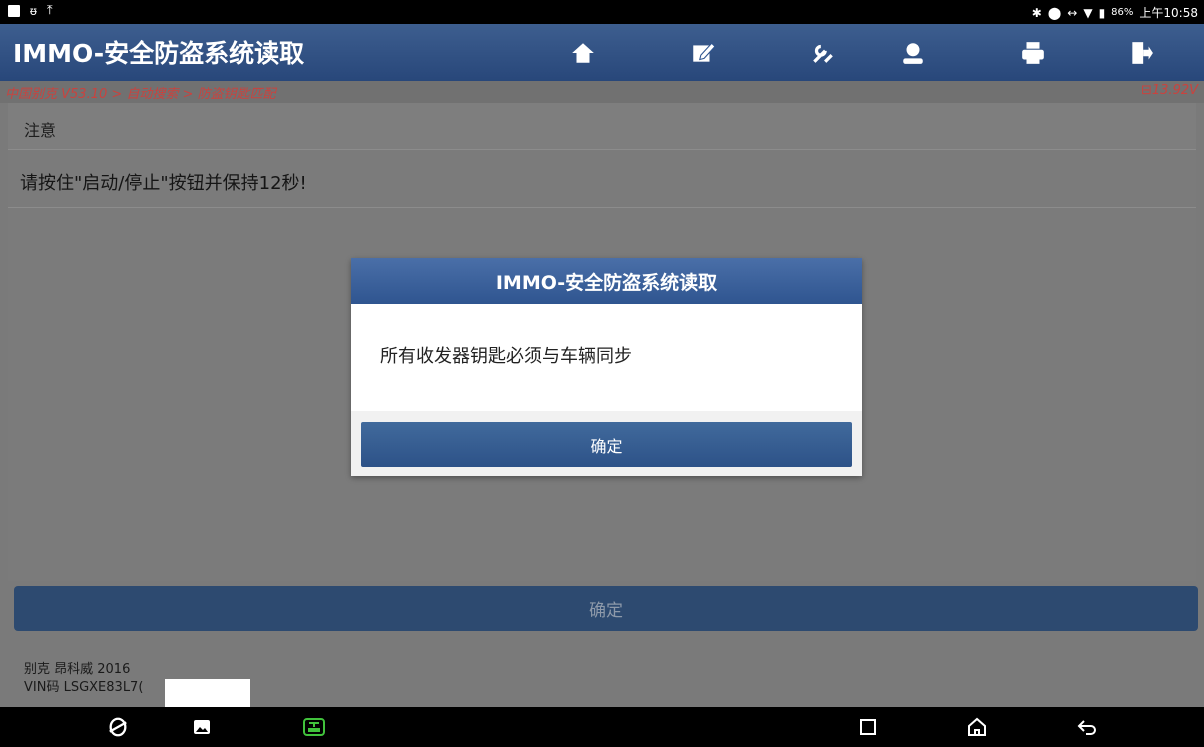 Image resolution: width=1204 pixels, height=747 pixels. Describe the element at coordinates (602, 179) in the screenshot. I see `instruction-row: 请按住"启动/停止"按钮并保持12秒!` at that location.